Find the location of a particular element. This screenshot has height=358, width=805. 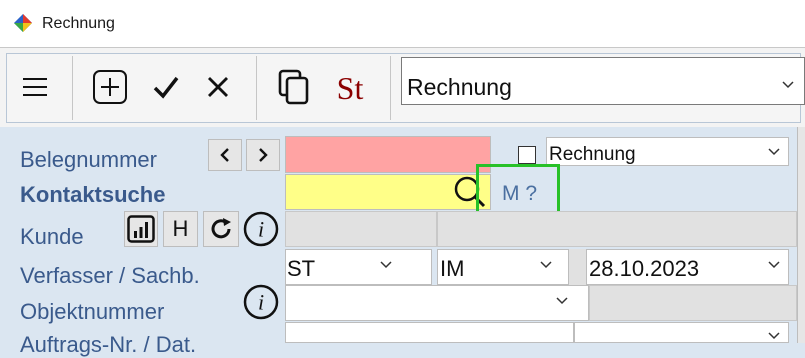

h-button: H is located at coordinates (180, 229).